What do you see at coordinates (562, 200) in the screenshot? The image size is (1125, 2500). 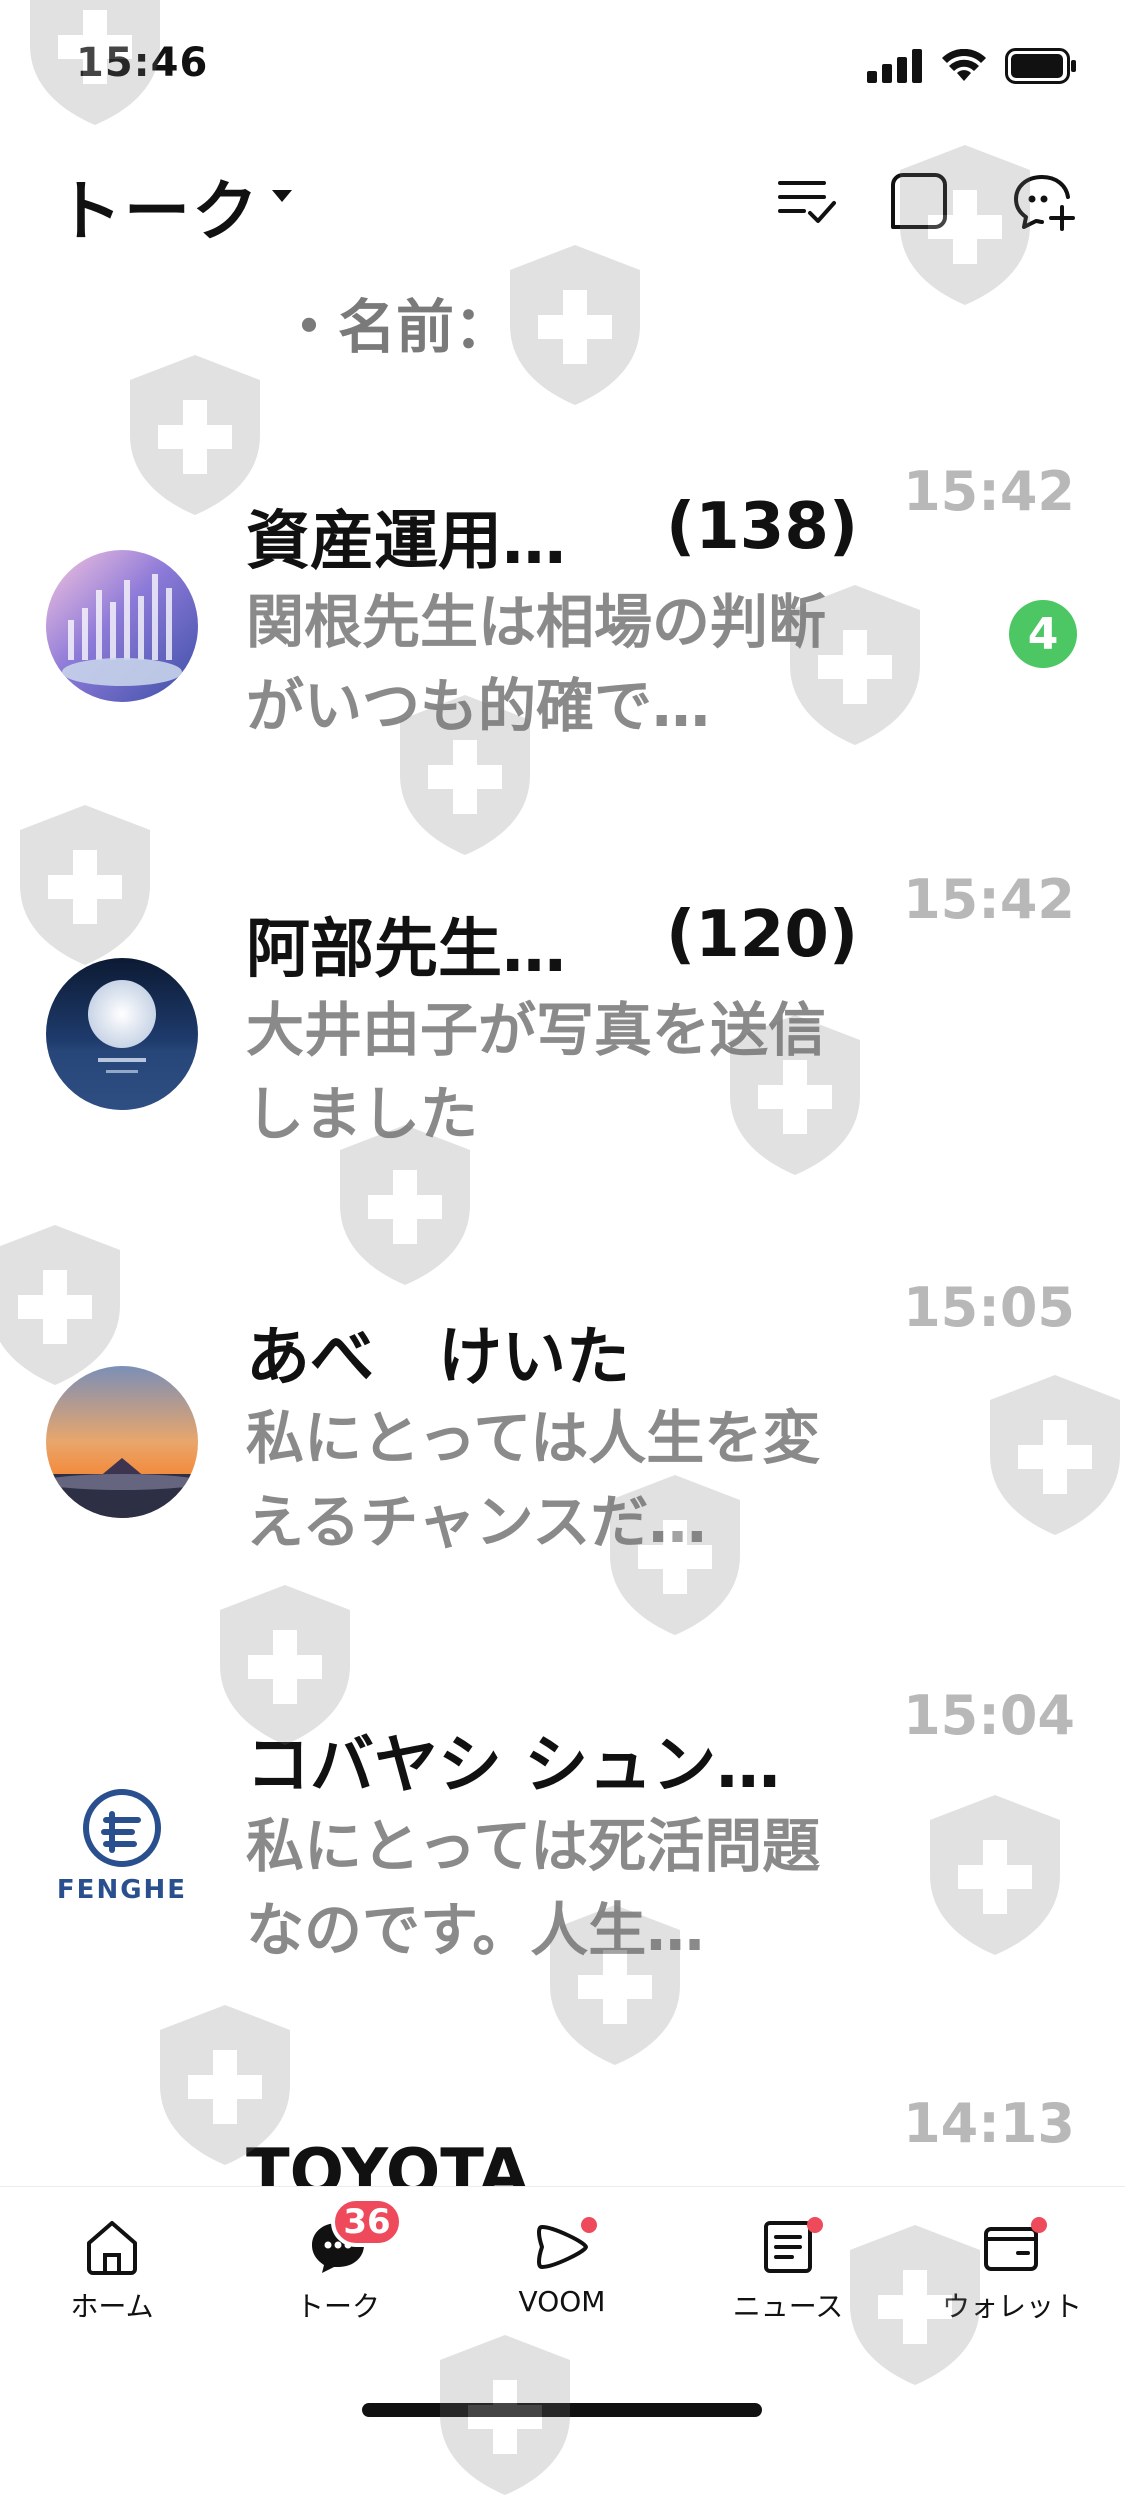 I see `header: トーク` at bounding box center [562, 200].